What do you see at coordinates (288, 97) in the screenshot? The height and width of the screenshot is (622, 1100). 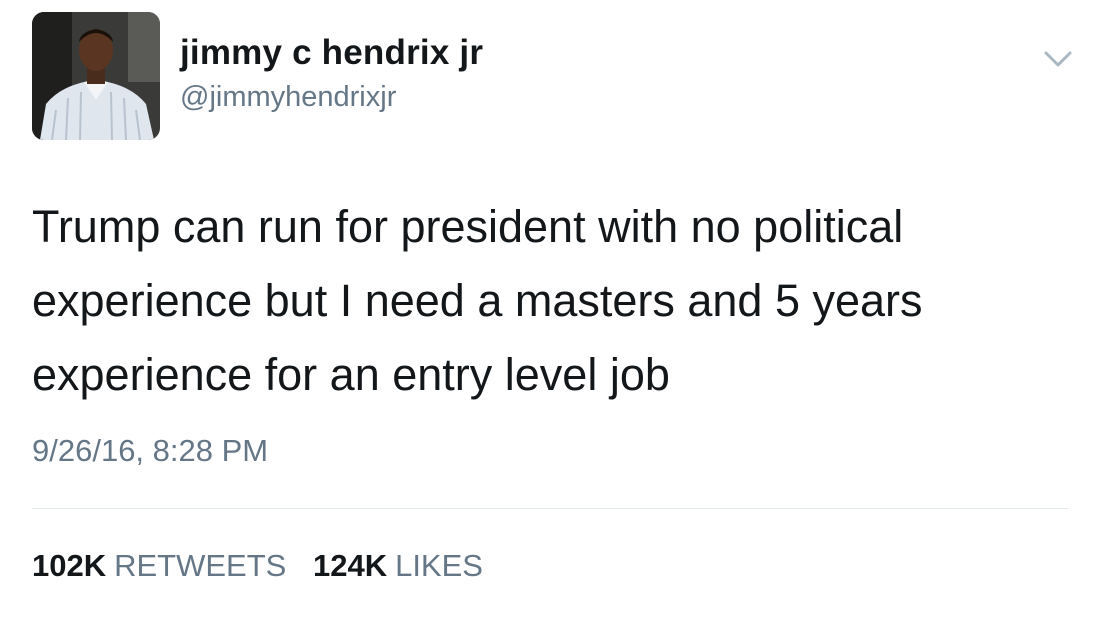 I see `author-handle: @jimmyhendrixjr` at bounding box center [288, 97].